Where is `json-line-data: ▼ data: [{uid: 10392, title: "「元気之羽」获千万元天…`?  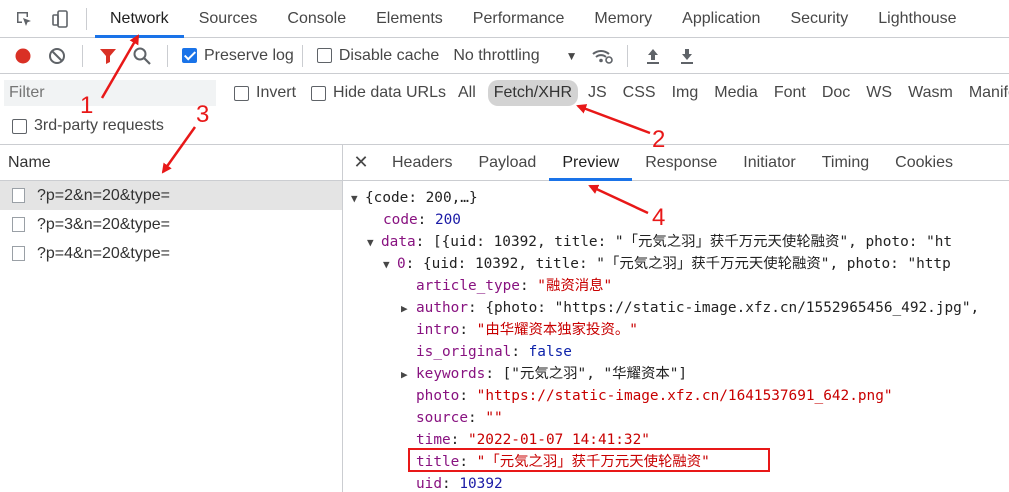 json-line-data: ▼ data: [{uid: 10392, title: "「元気之羽」获千万元天… is located at coordinates (659, 242).